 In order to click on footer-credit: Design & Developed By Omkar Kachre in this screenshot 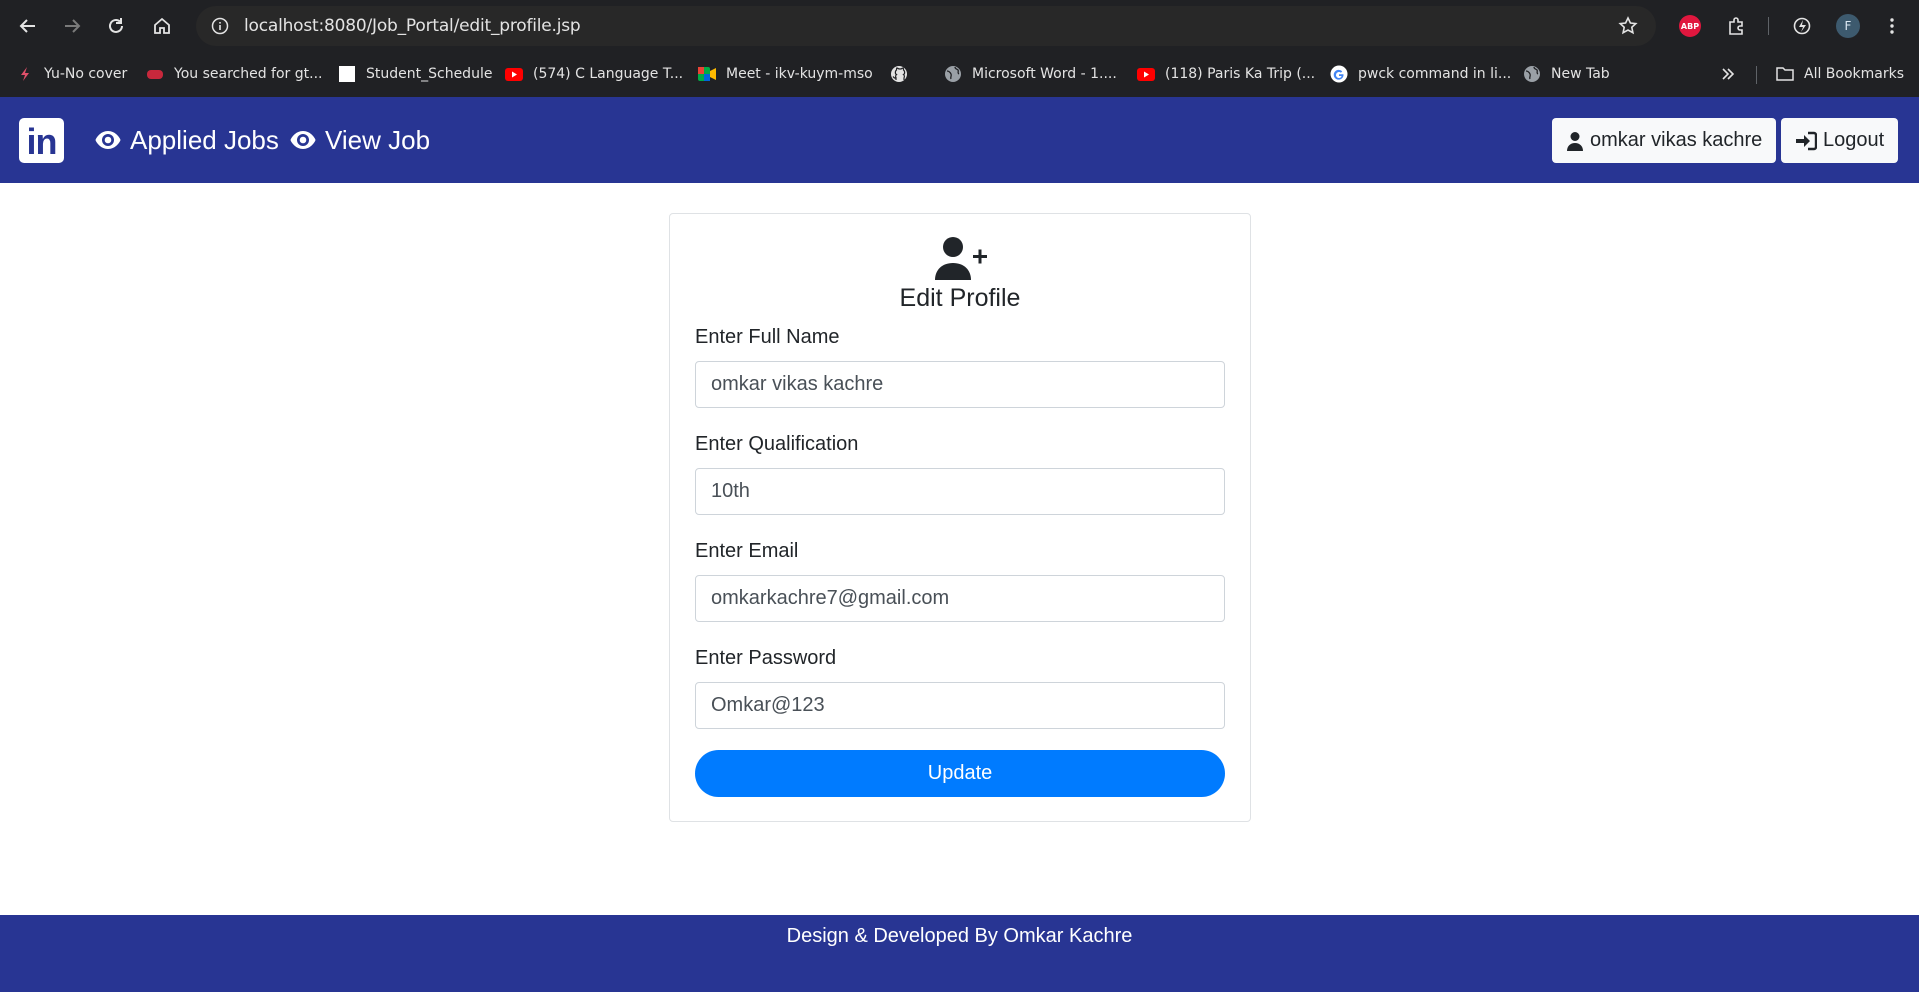, I will do `click(959, 936)`.